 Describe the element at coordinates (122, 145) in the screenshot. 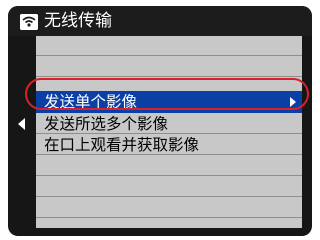

I see `menu-item-label: 在口上观看并获取影像` at that location.